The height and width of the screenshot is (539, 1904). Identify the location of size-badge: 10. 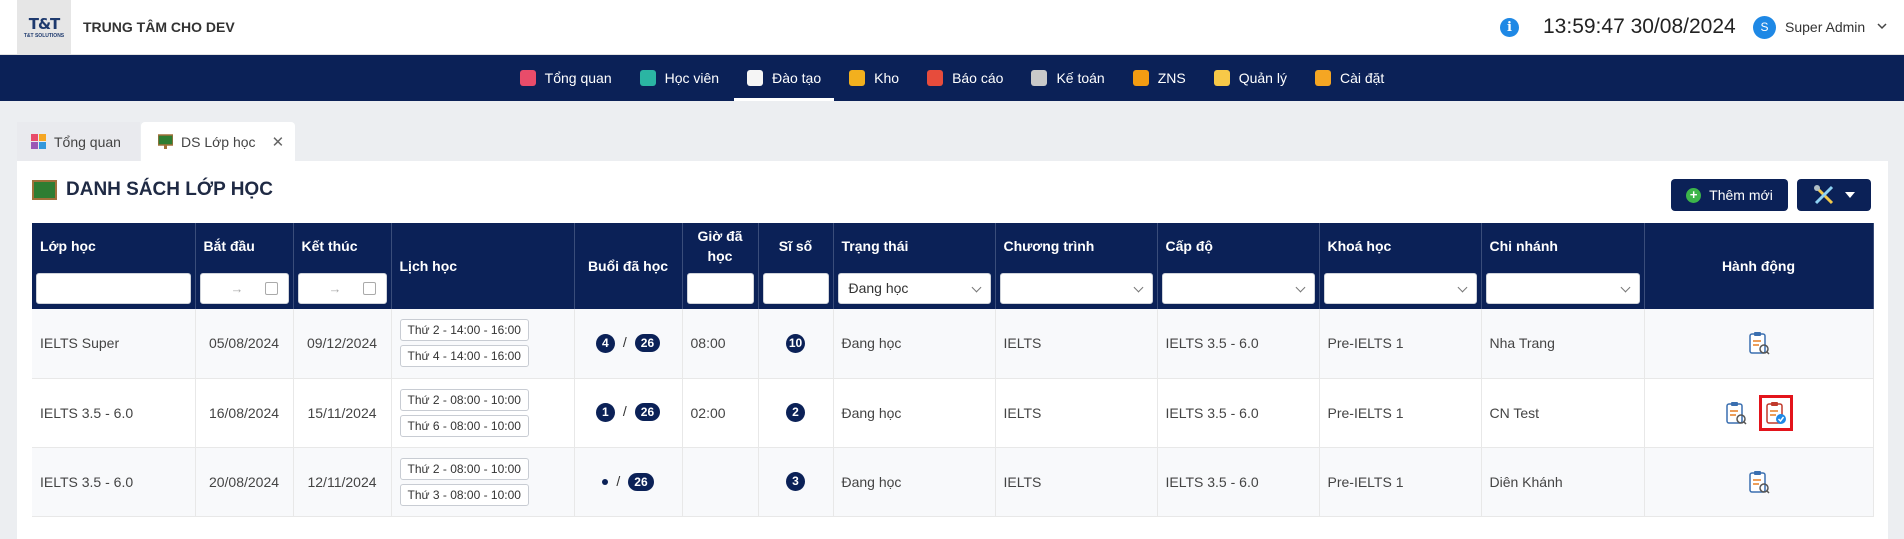
(795, 343).